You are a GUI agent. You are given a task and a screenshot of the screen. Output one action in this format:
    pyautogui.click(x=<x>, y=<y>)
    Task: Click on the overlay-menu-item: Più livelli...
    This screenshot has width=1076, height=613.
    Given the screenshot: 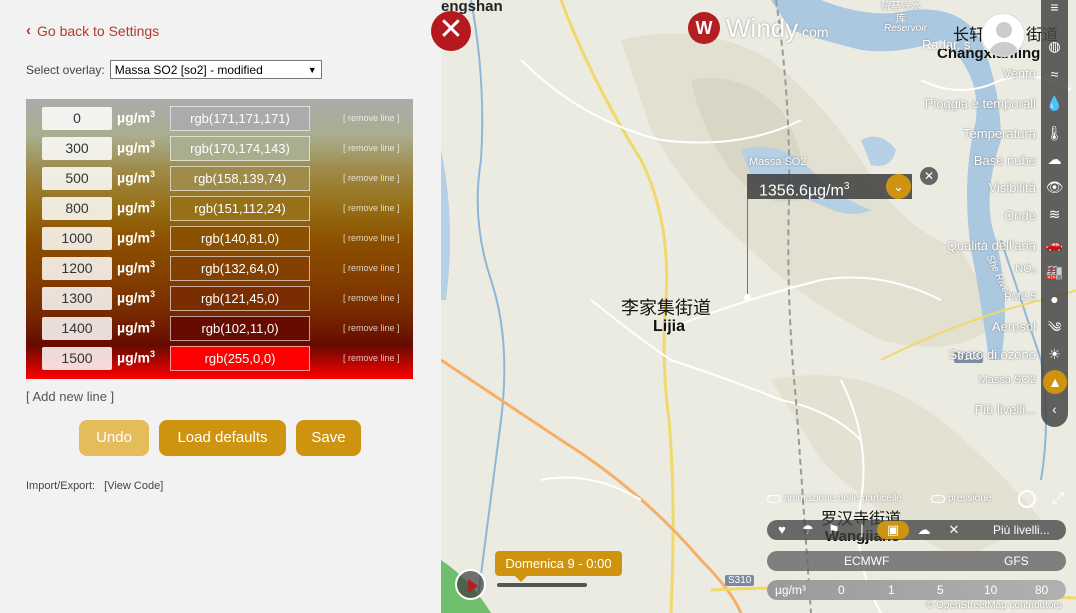 What is the action you would take?
    pyautogui.click(x=1005, y=409)
    